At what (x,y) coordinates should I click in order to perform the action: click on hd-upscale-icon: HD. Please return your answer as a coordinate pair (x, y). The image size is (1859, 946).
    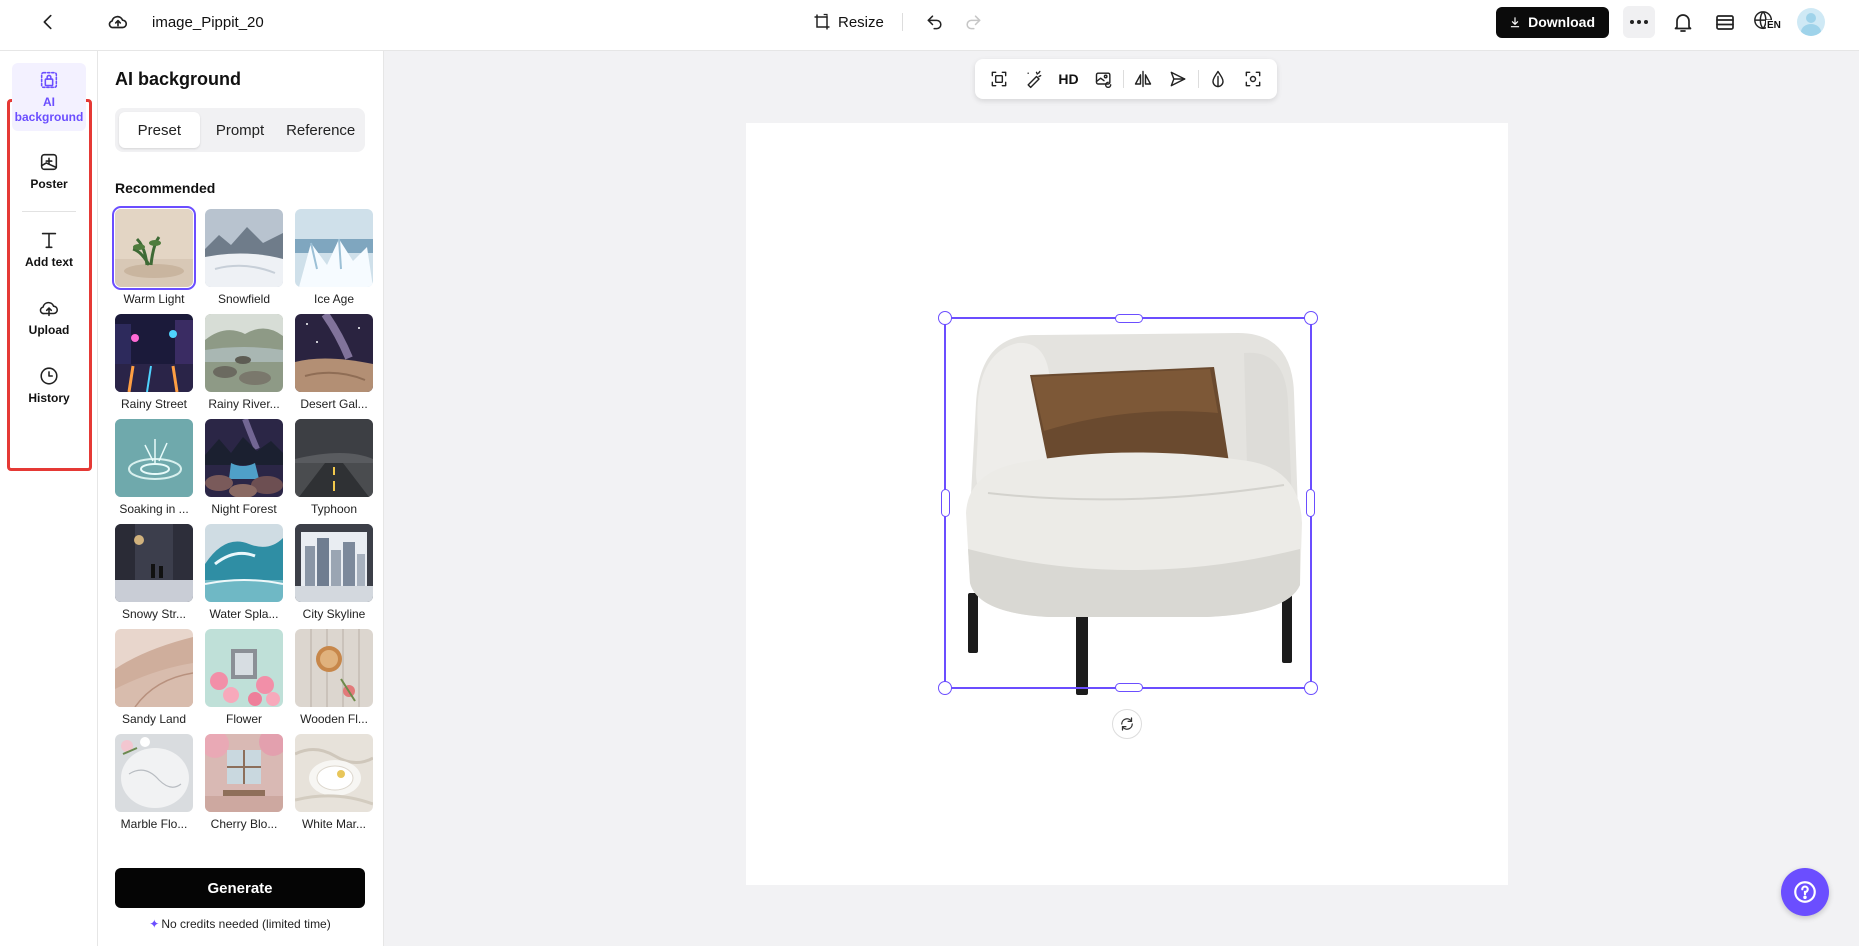
    Looking at the image, I should click on (1068, 79).